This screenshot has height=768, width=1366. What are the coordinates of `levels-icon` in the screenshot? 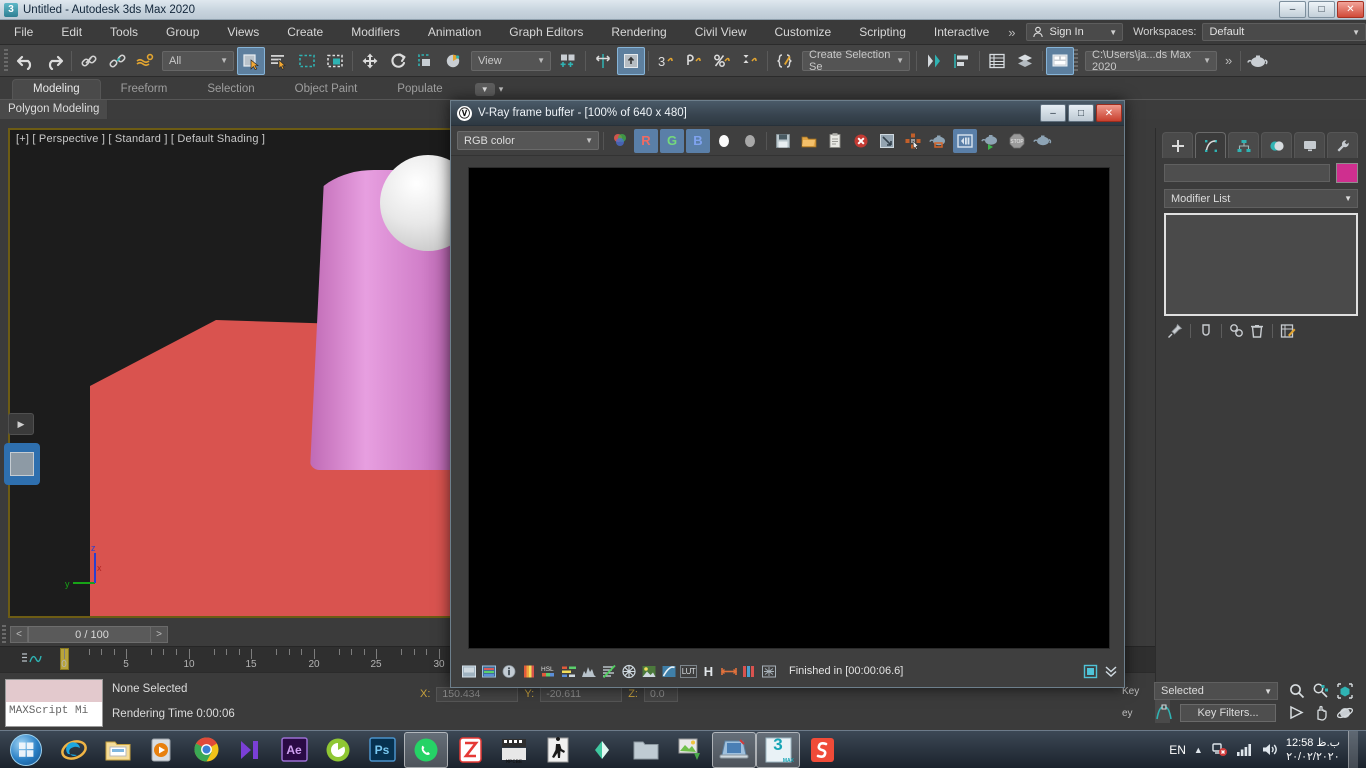 It's located at (588, 671).